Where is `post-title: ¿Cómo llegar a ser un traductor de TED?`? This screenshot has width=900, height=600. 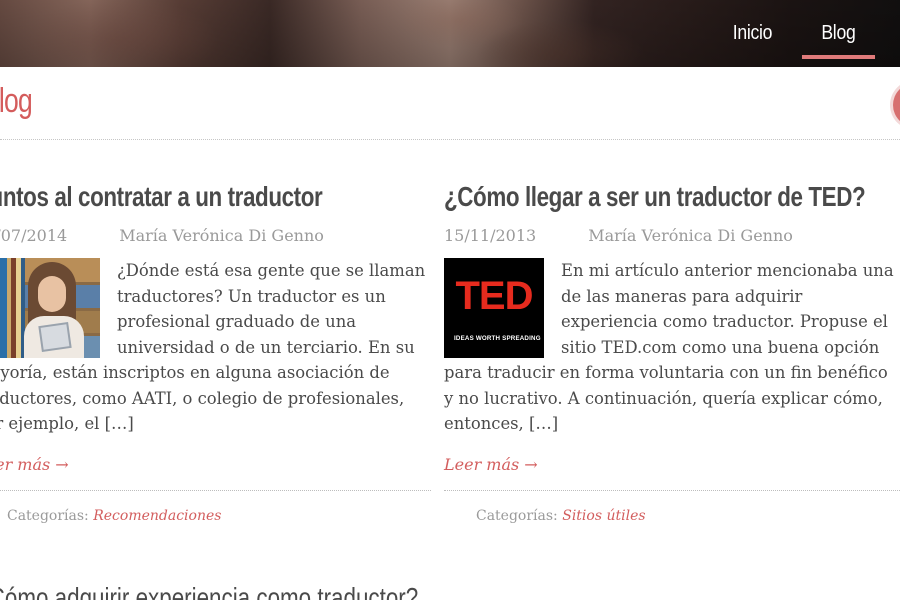 post-title: ¿Cómo llegar a ser un traductor de TED? is located at coordinates (655, 197).